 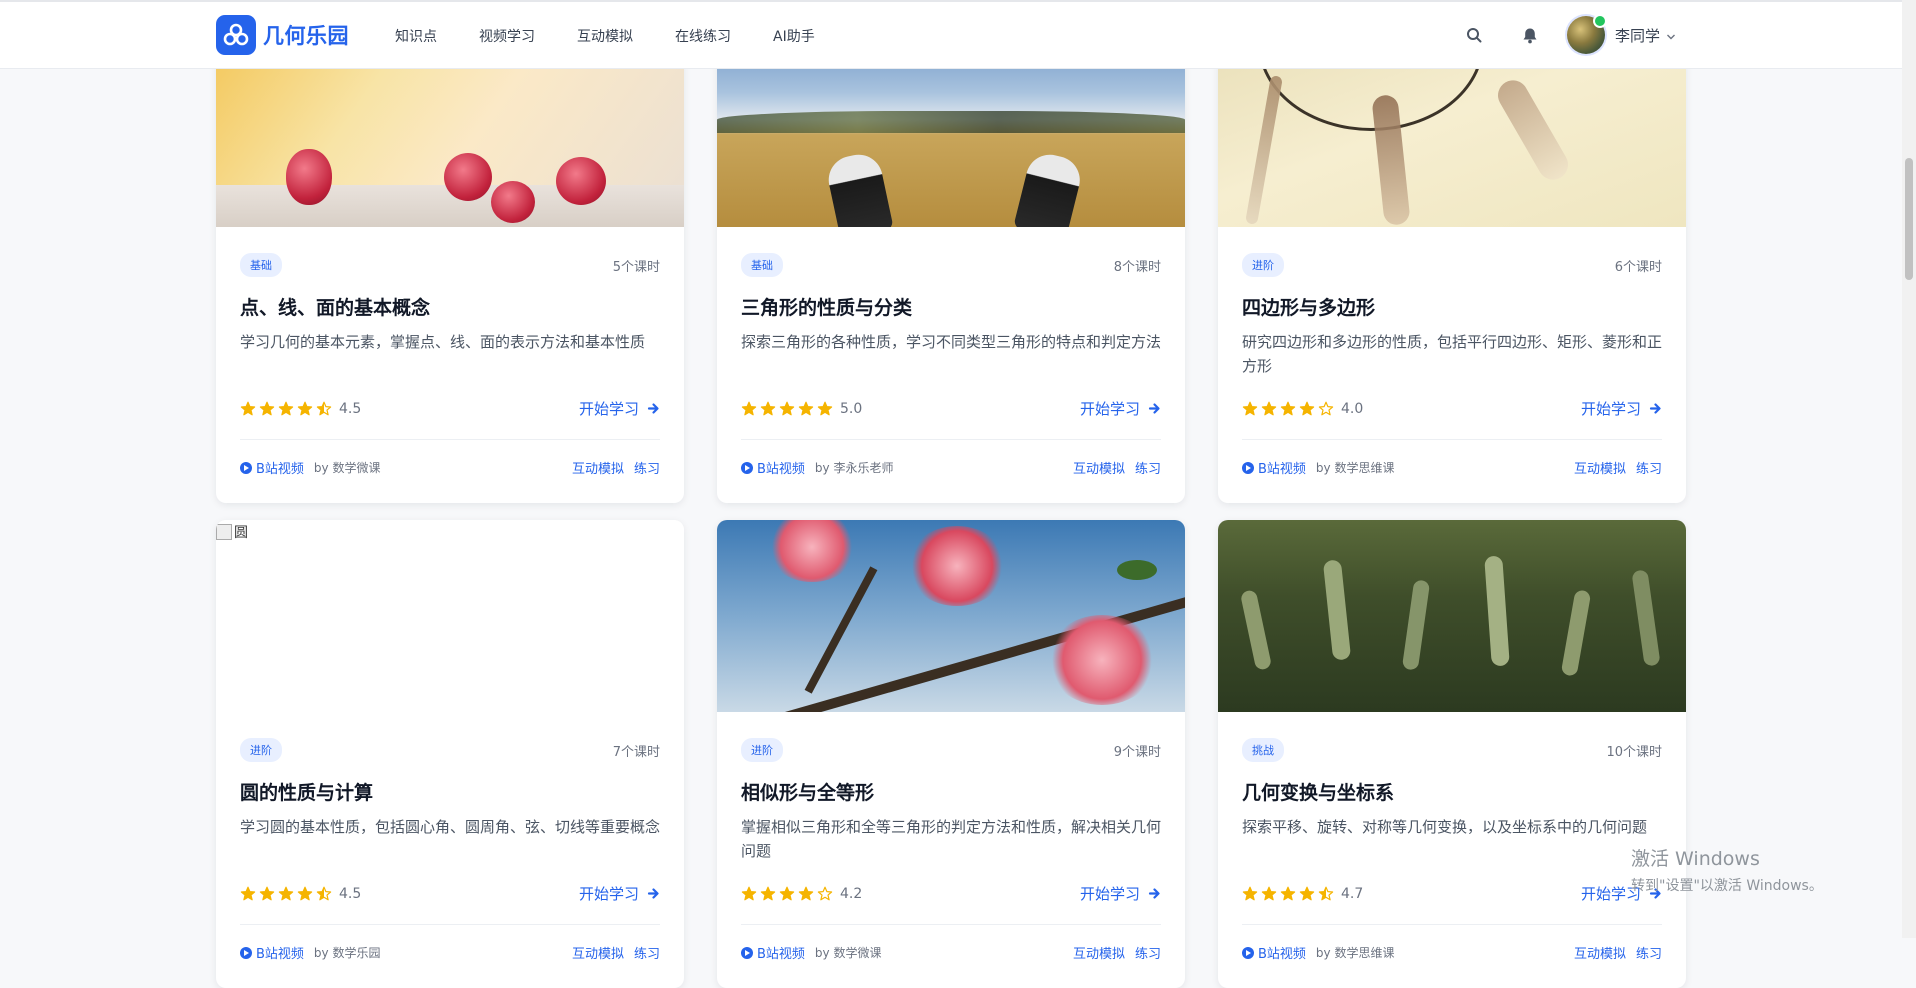 I want to click on course-title: 圆的性质与计算, so click(x=450, y=791).